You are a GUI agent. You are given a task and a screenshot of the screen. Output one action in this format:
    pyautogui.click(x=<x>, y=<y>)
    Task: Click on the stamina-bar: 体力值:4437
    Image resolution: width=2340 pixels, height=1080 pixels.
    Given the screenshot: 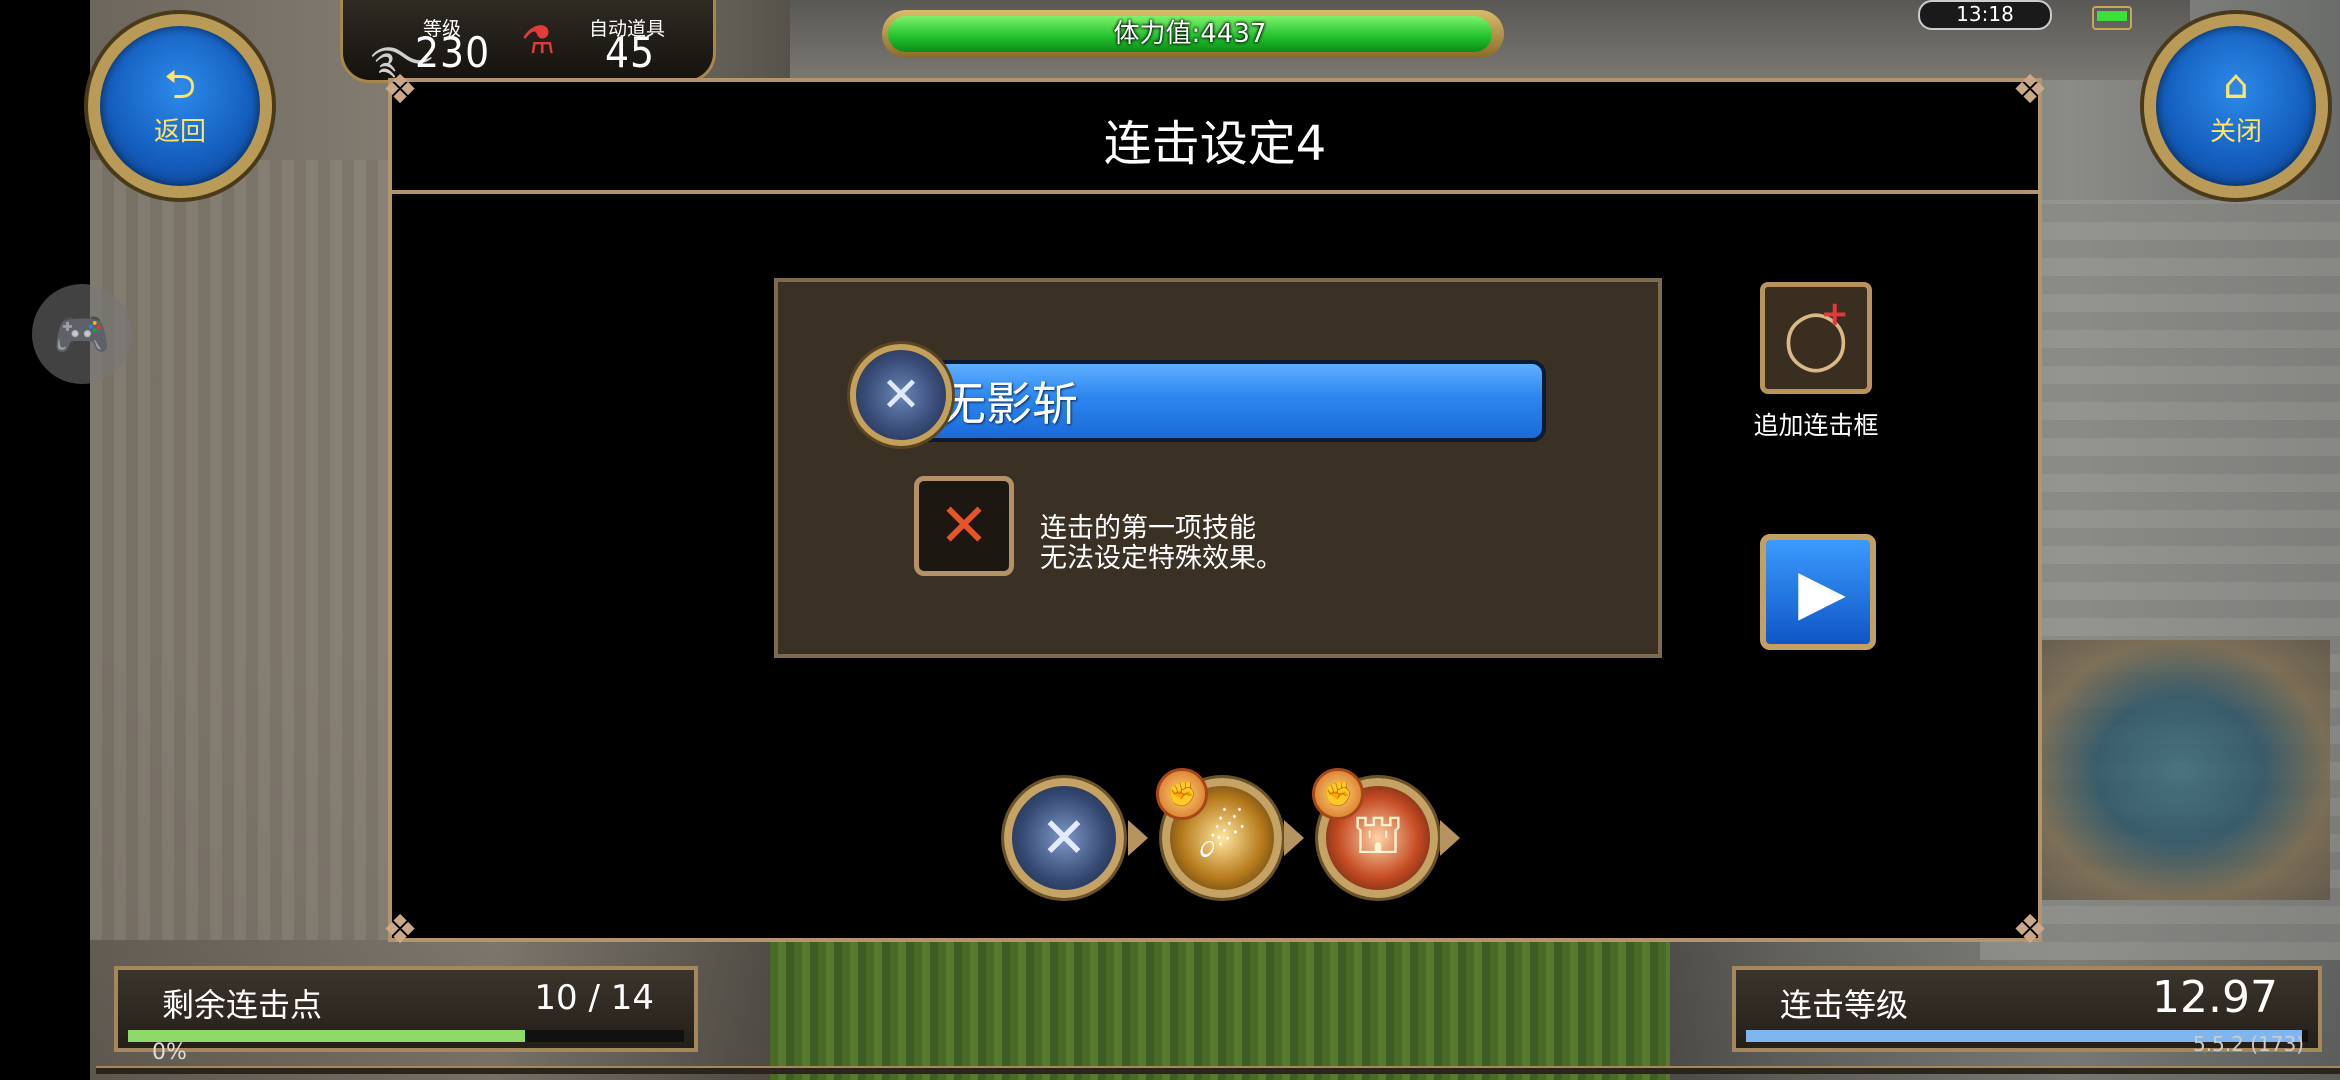 What is the action you would take?
    pyautogui.click(x=1193, y=34)
    